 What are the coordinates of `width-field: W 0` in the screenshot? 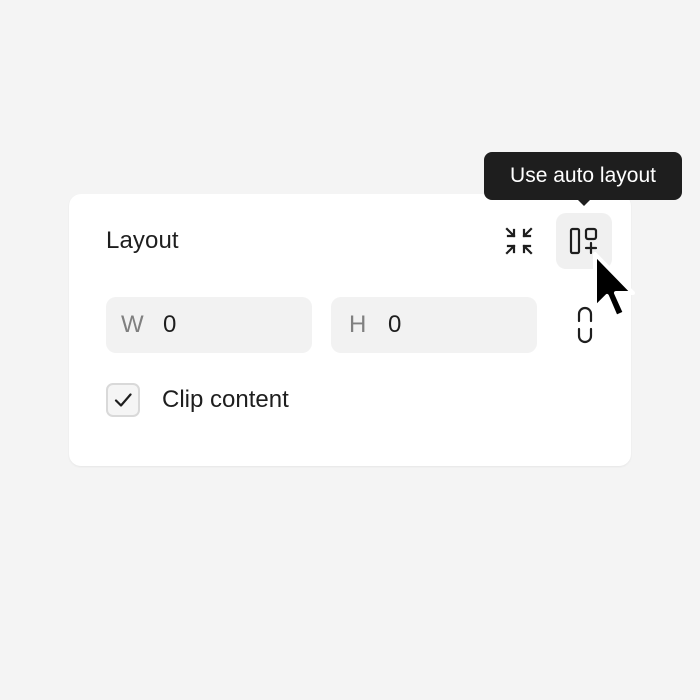 It's located at (209, 325).